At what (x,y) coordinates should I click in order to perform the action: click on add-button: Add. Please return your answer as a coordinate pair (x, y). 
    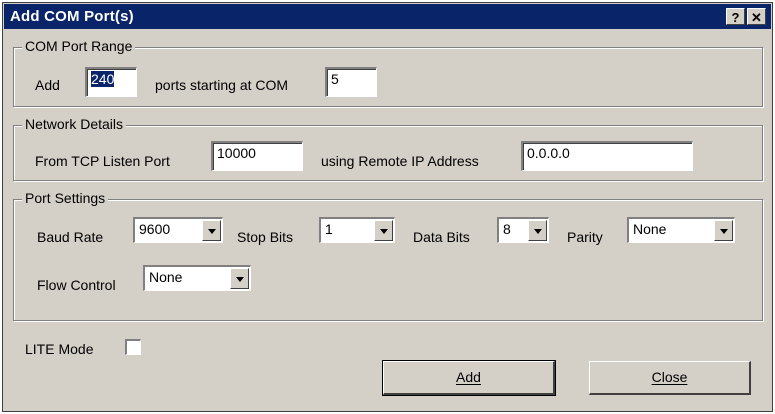
    Looking at the image, I should click on (469, 378).